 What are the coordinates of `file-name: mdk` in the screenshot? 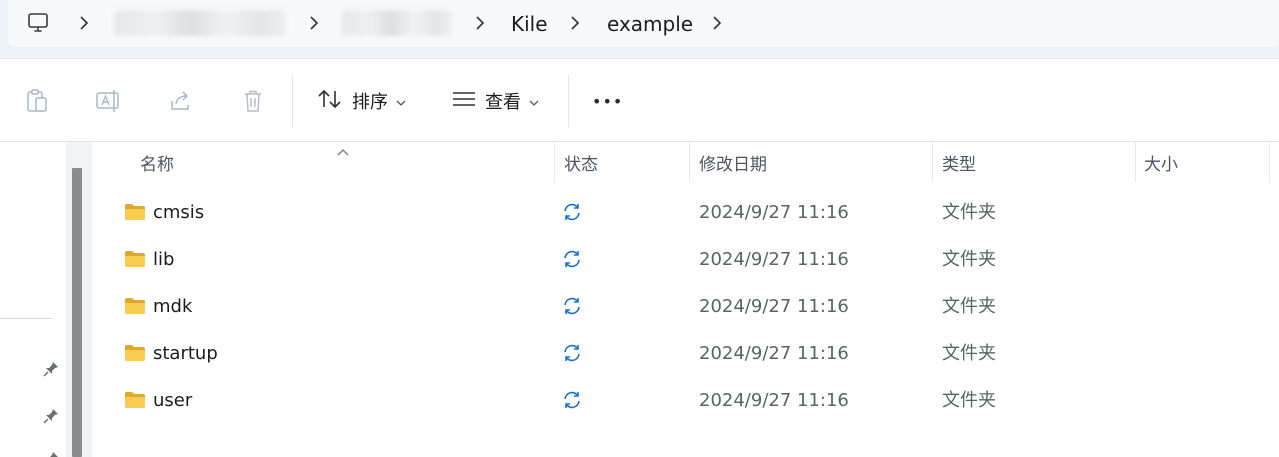 It's located at (172, 307).